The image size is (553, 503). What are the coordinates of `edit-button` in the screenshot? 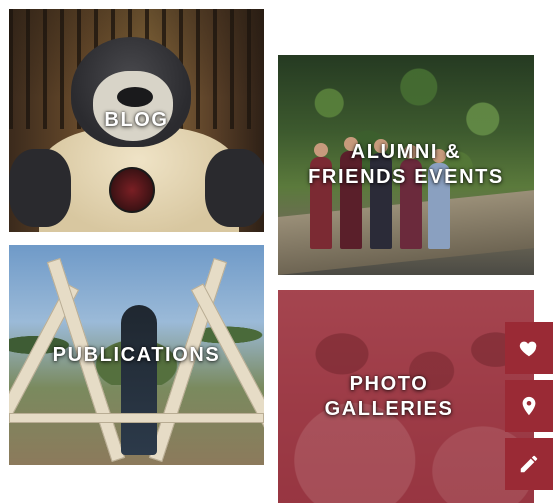 It's located at (529, 464).